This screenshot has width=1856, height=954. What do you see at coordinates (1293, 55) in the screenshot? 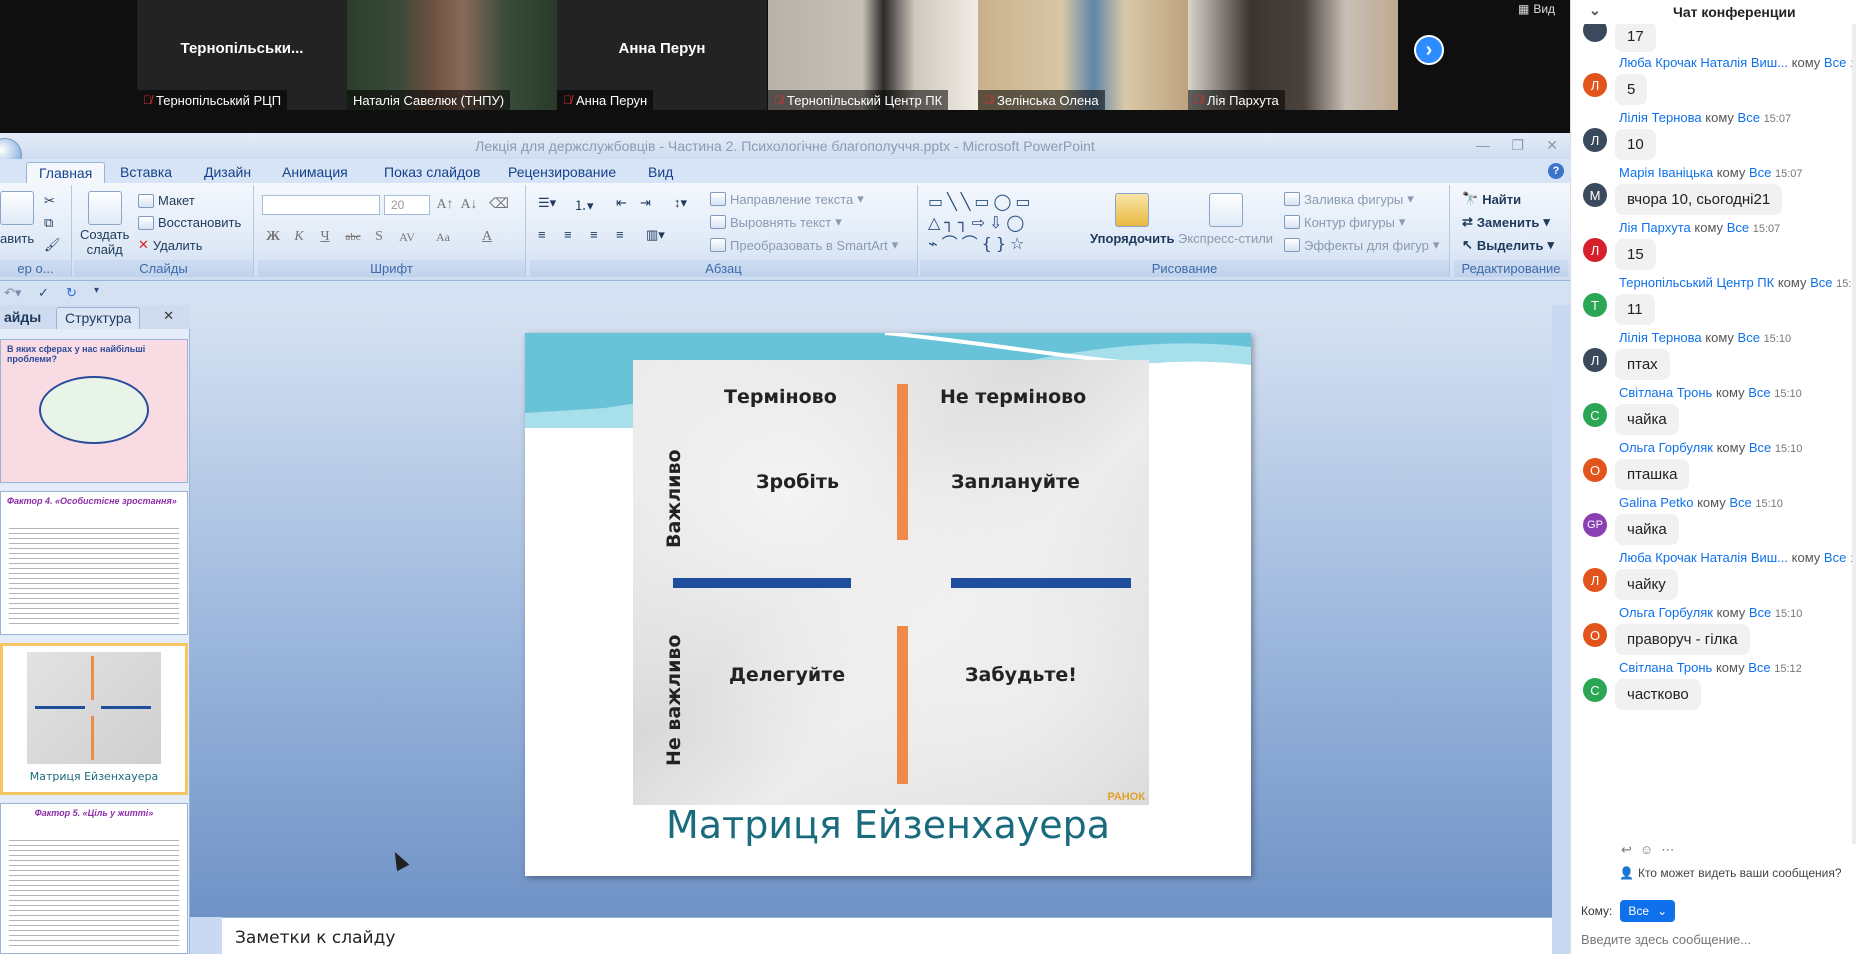
I see `video-tile: 🎙̸ Лія Пархута` at bounding box center [1293, 55].